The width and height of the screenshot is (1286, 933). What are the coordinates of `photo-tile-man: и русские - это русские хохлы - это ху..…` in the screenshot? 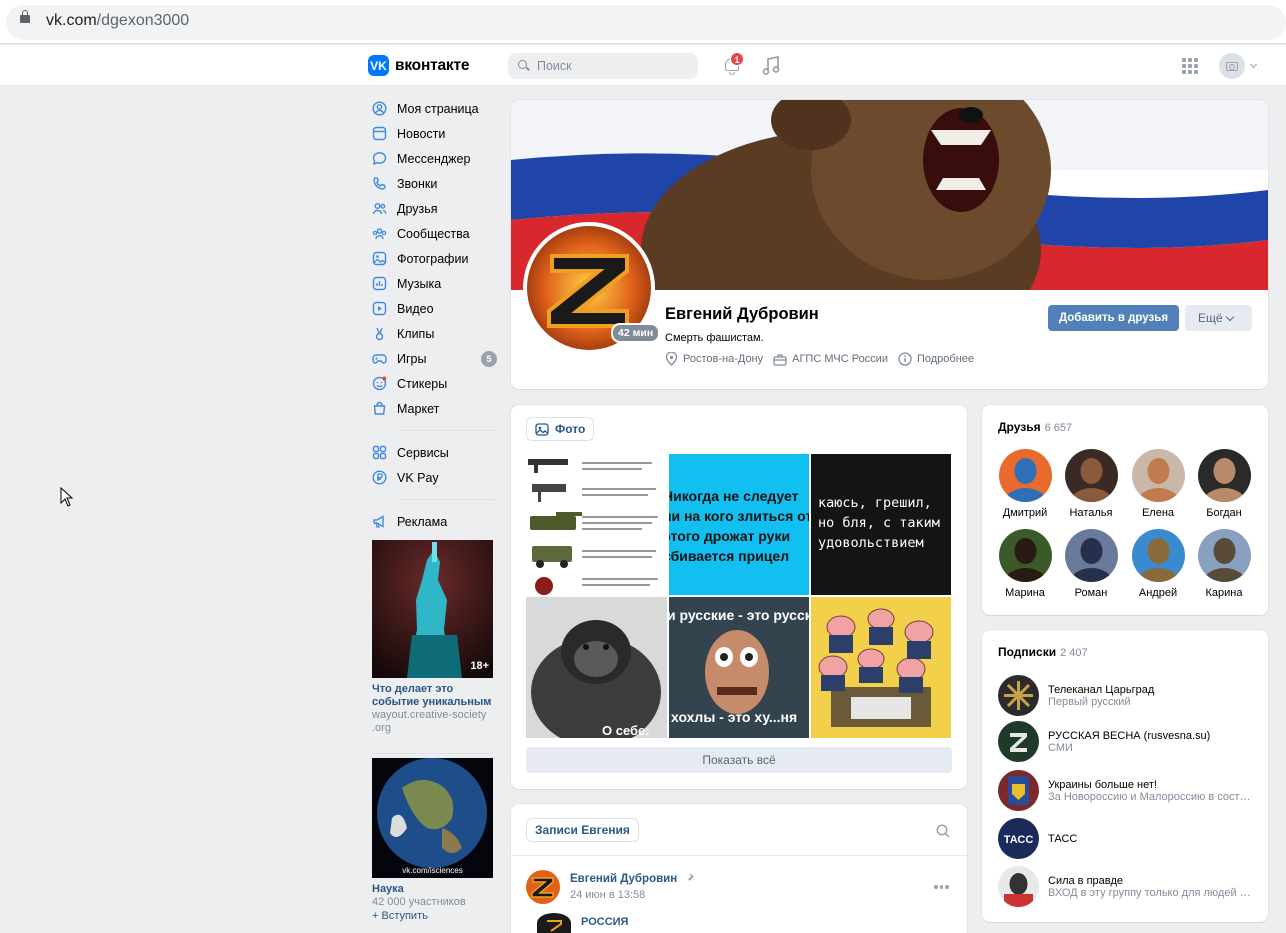 It's located at (739, 667).